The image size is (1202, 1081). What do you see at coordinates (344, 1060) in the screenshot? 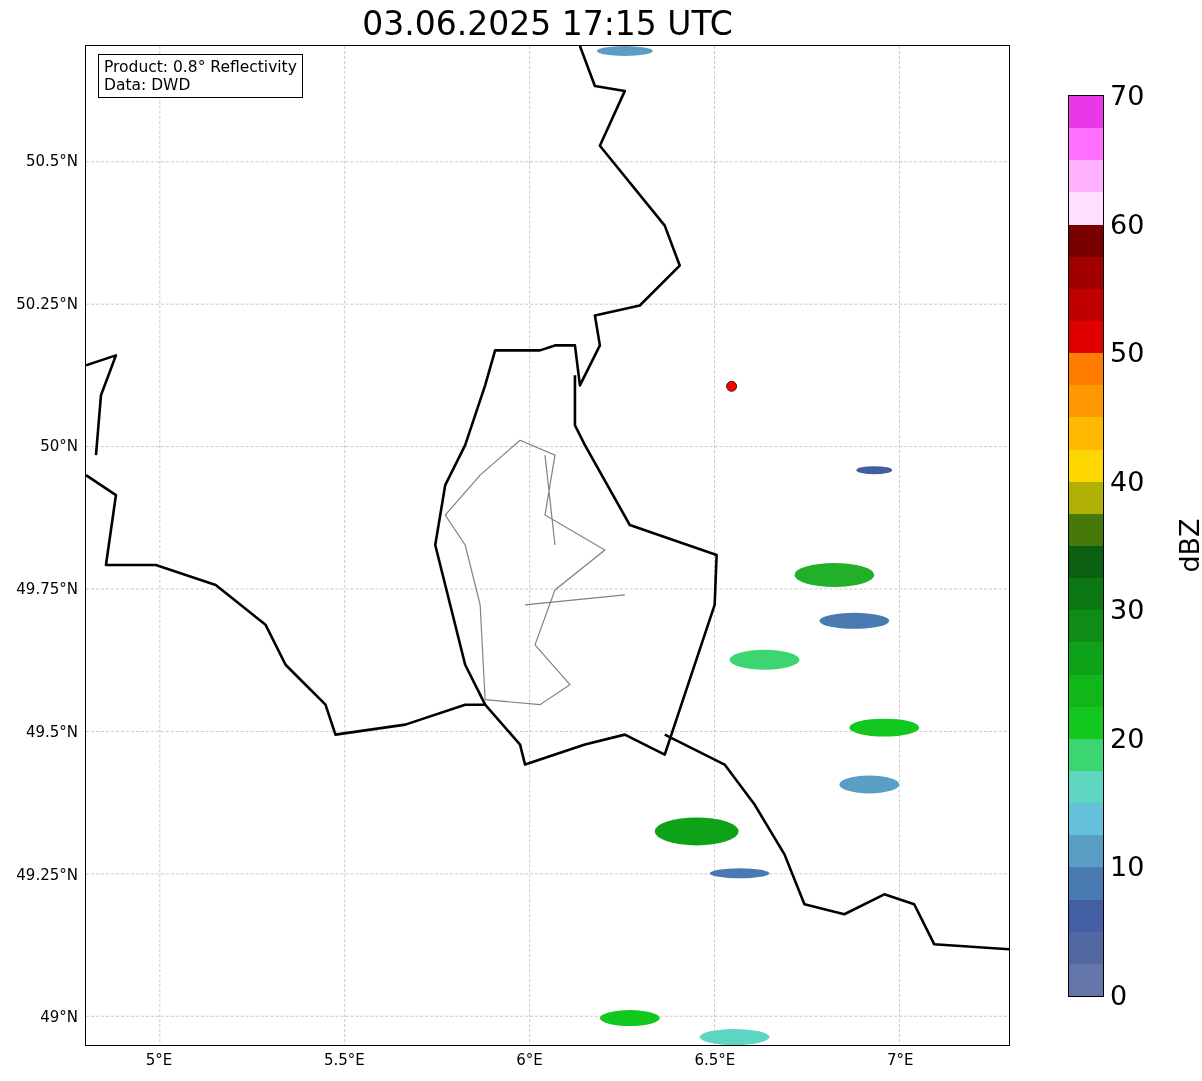
I see `longitude-label: 5.5°E` at bounding box center [344, 1060].